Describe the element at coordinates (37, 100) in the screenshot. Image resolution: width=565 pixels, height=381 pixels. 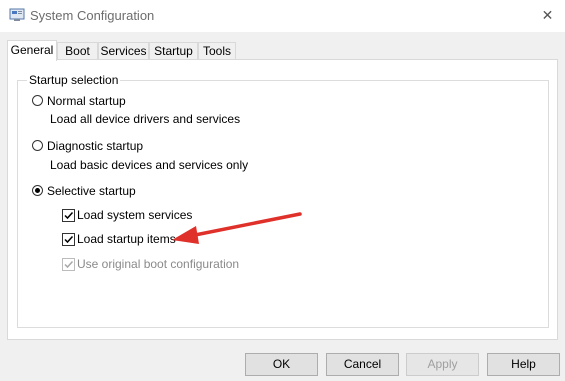
I see `normal-startup-radio` at that location.